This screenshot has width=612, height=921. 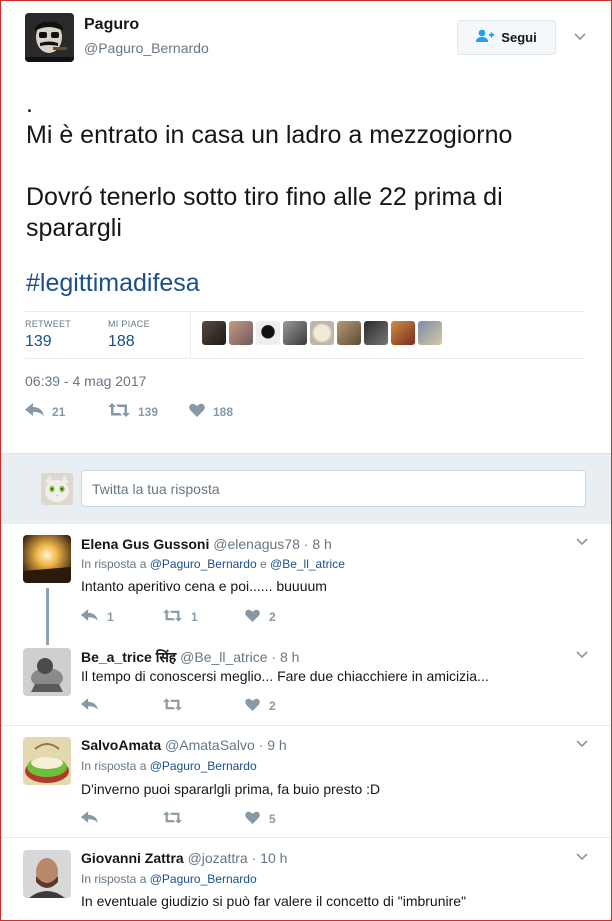 What do you see at coordinates (263, 564) in the screenshot?
I see `in-reply-joiner: e` at bounding box center [263, 564].